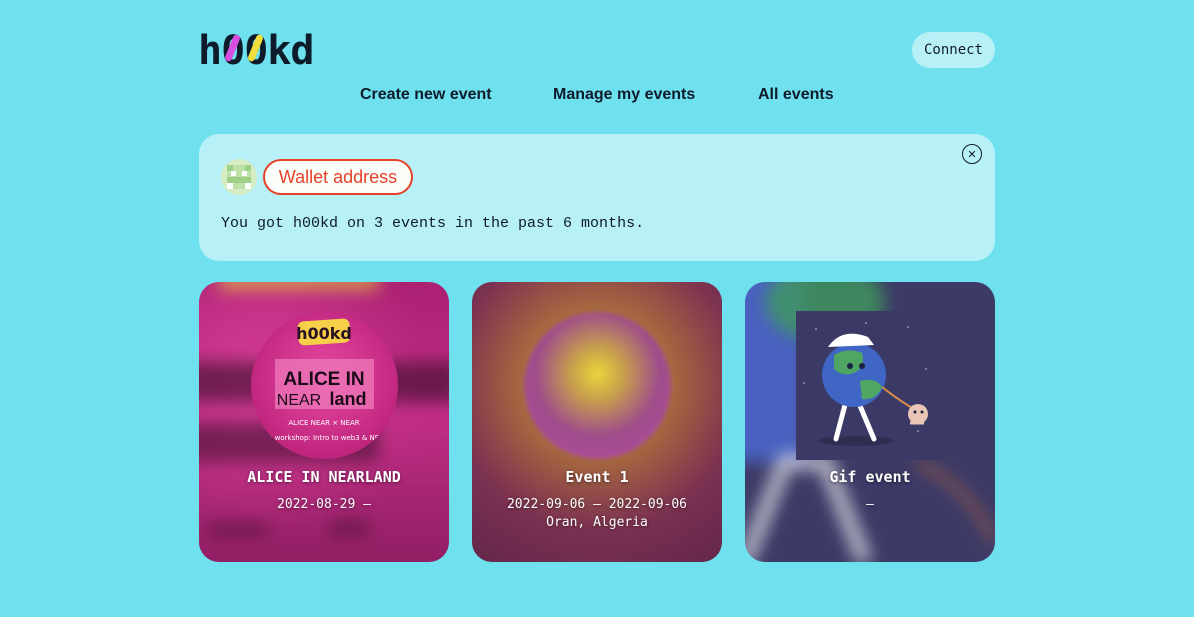 Image resolution: width=1194 pixels, height=617 pixels. I want to click on svg-text:Edu workshop: Intro to web3 &: Edu workshop: Intro to web3 & NEAR, so click(324, 438).